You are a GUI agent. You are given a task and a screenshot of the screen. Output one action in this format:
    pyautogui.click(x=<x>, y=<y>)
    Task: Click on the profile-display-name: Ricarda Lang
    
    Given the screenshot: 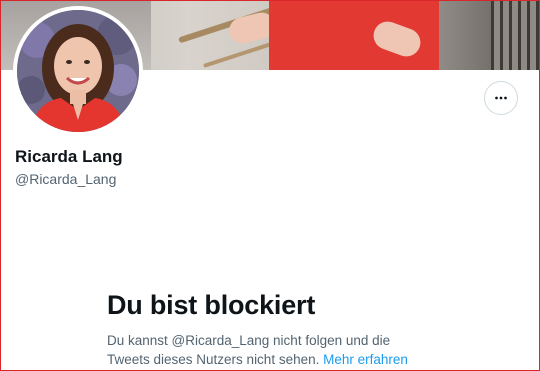 What is the action you would take?
    pyautogui.click(x=69, y=156)
    